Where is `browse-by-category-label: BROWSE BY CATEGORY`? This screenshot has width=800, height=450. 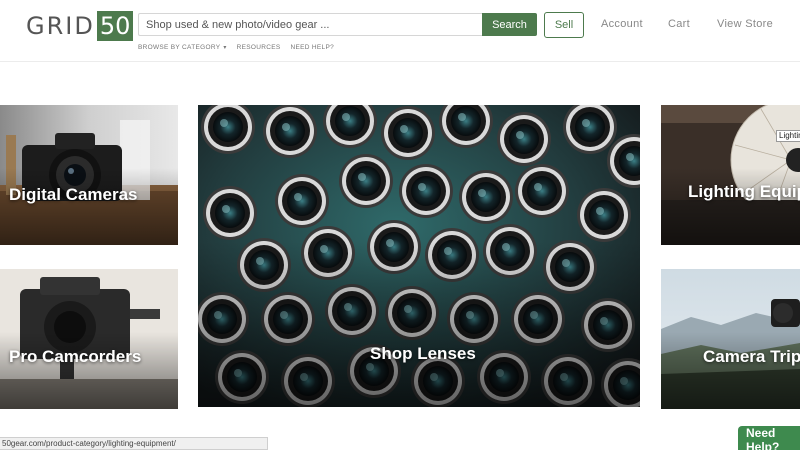
browse-by-category-label: BROWSE BY CATEGORY is located at coordinates (179, 47).